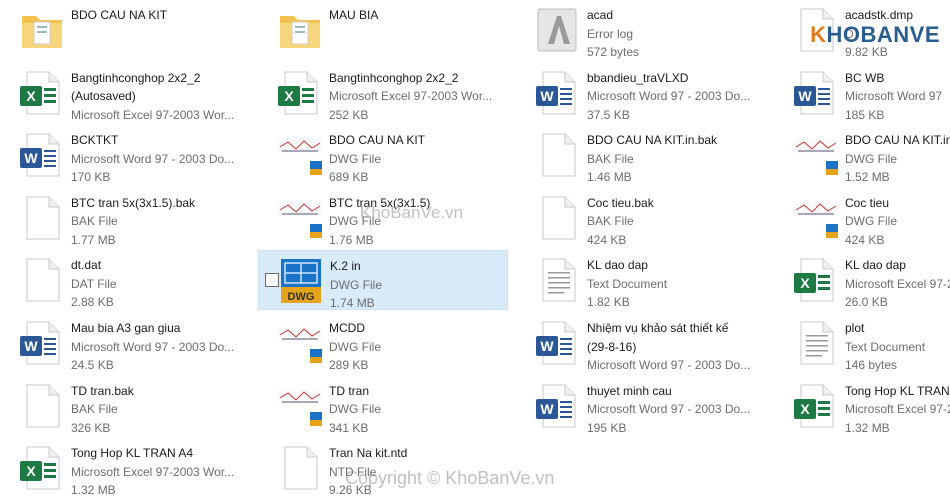 Image resolution: width=950 pixels, height=504 pixels. I want to click on file-item: MCDD DWG File 289 KB, so click(383, 343).